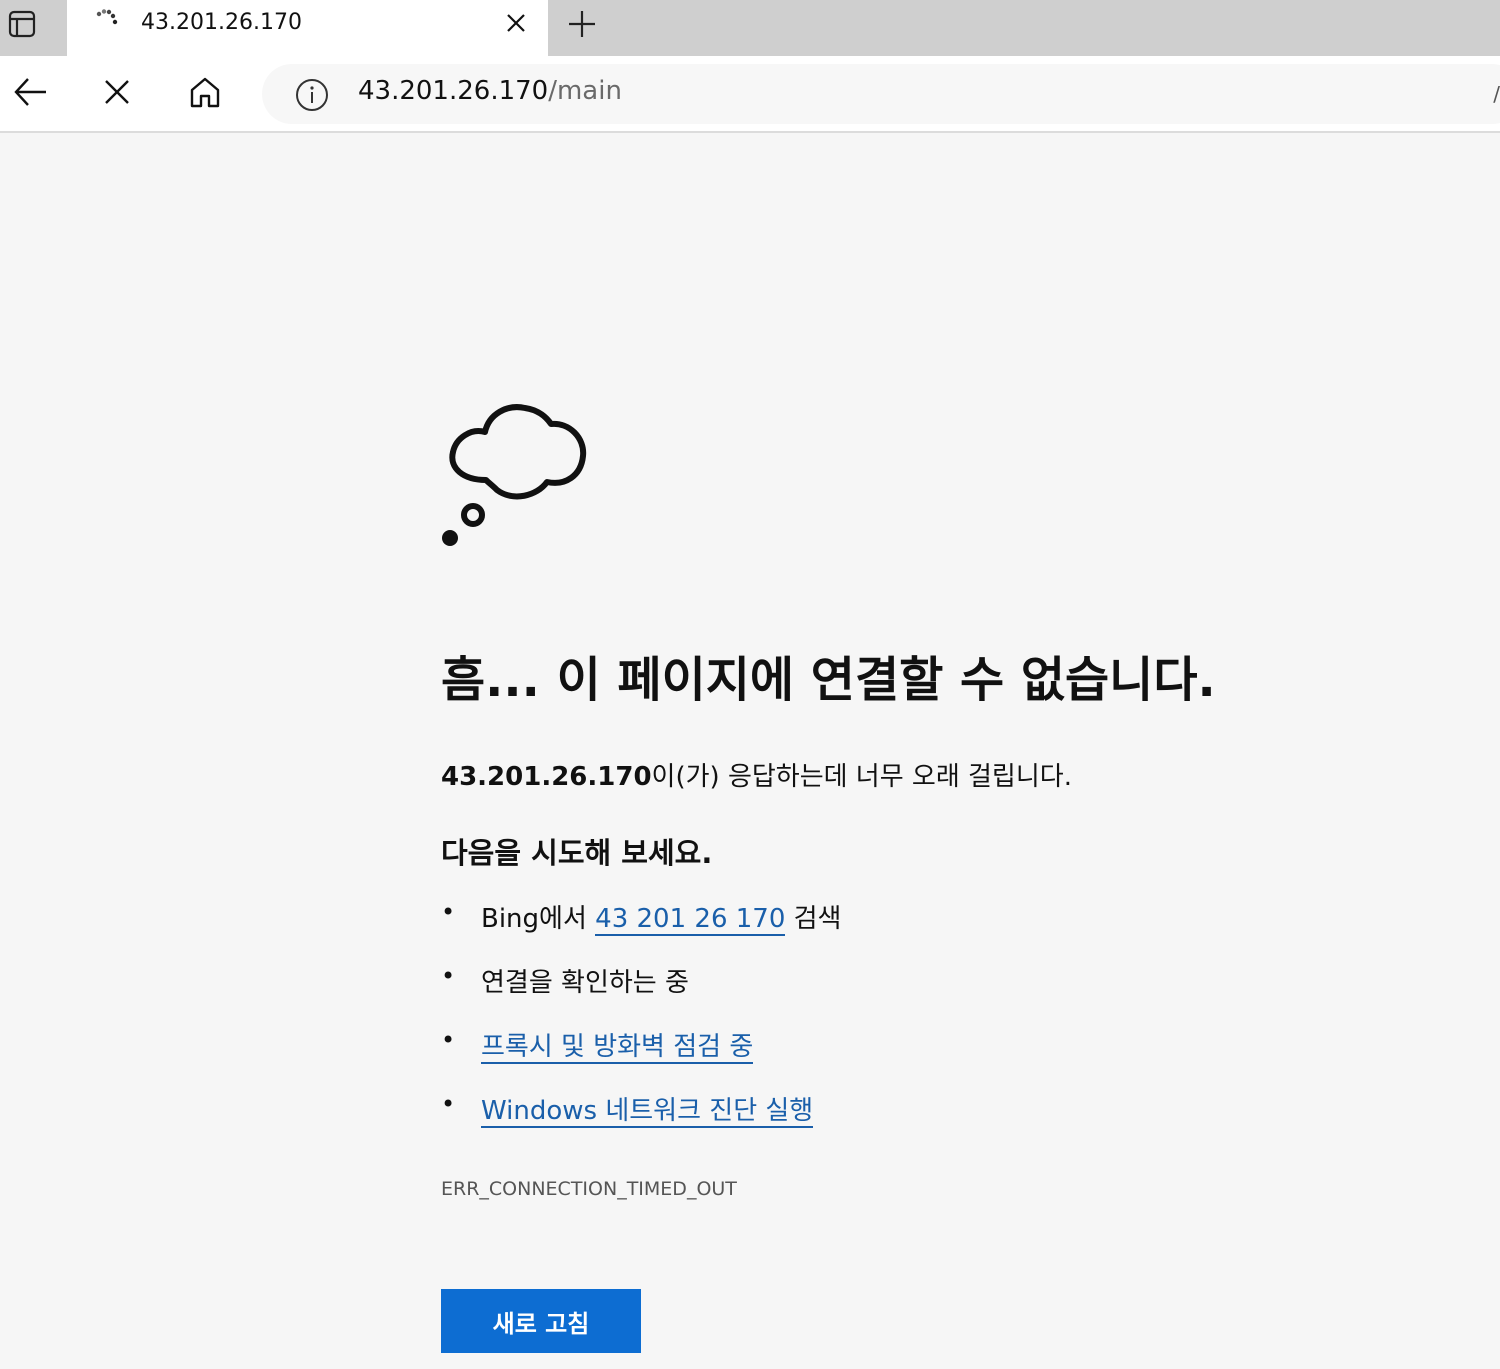 The width and height of the screenshot is (1500, 1369). I want to click on plus-icon, so click(582, 24).